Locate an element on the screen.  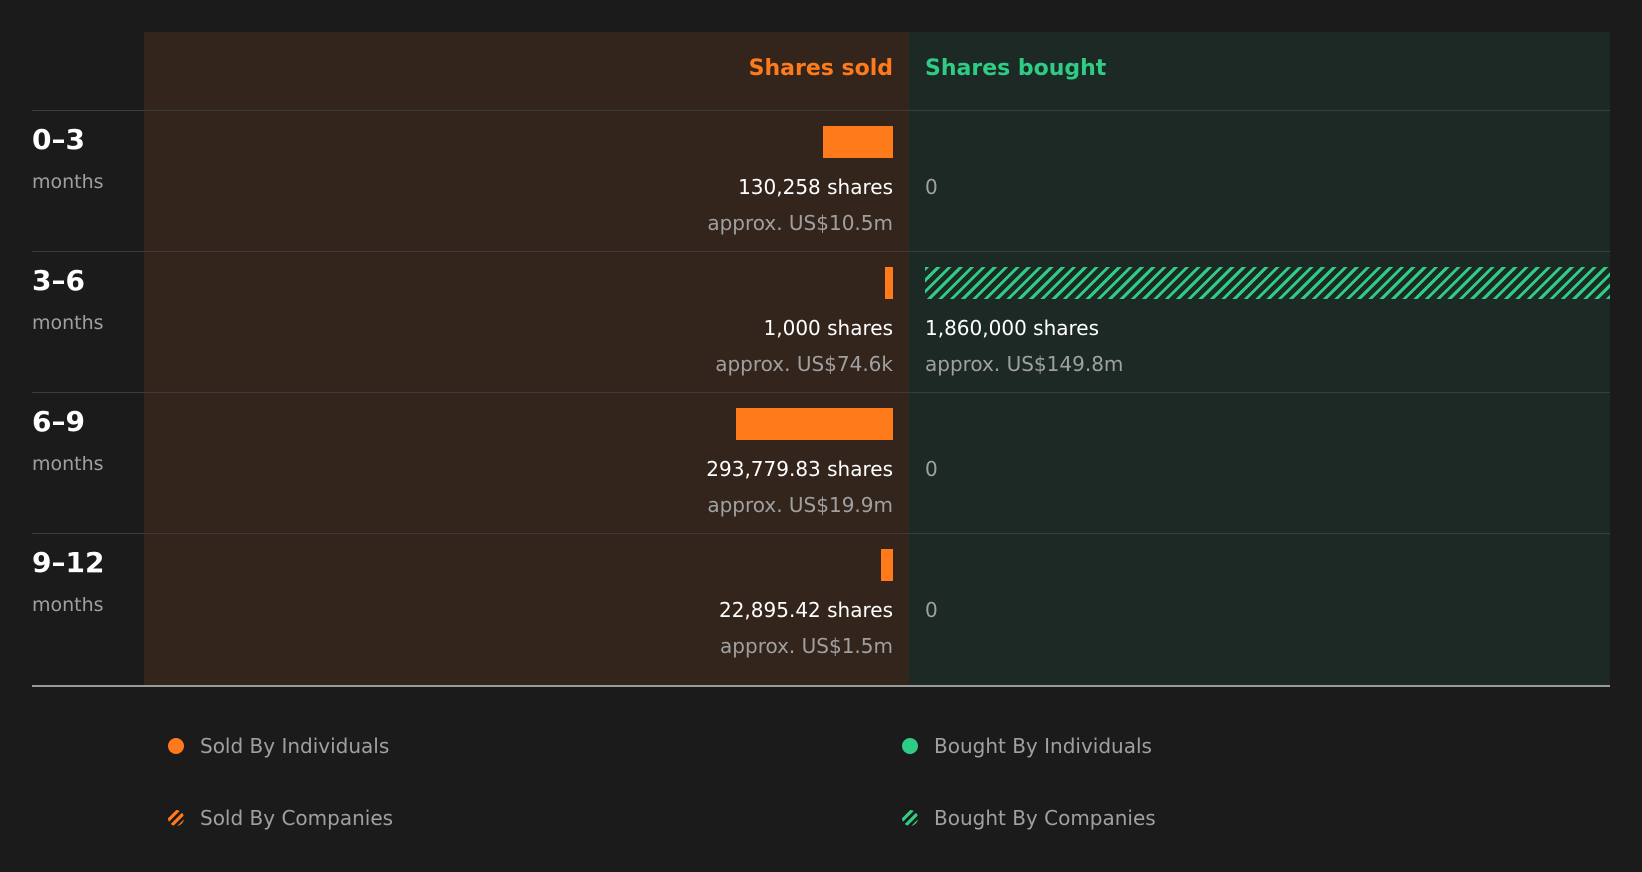
legend-label: Bought By Individuals is located at coordinates (1043, 746).